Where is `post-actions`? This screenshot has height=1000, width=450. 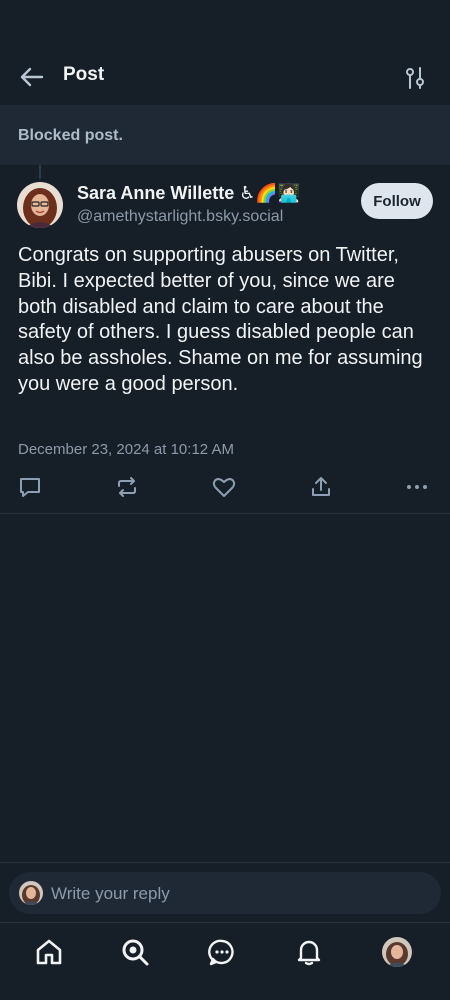 post-actions is located at coordinates (225, 486).